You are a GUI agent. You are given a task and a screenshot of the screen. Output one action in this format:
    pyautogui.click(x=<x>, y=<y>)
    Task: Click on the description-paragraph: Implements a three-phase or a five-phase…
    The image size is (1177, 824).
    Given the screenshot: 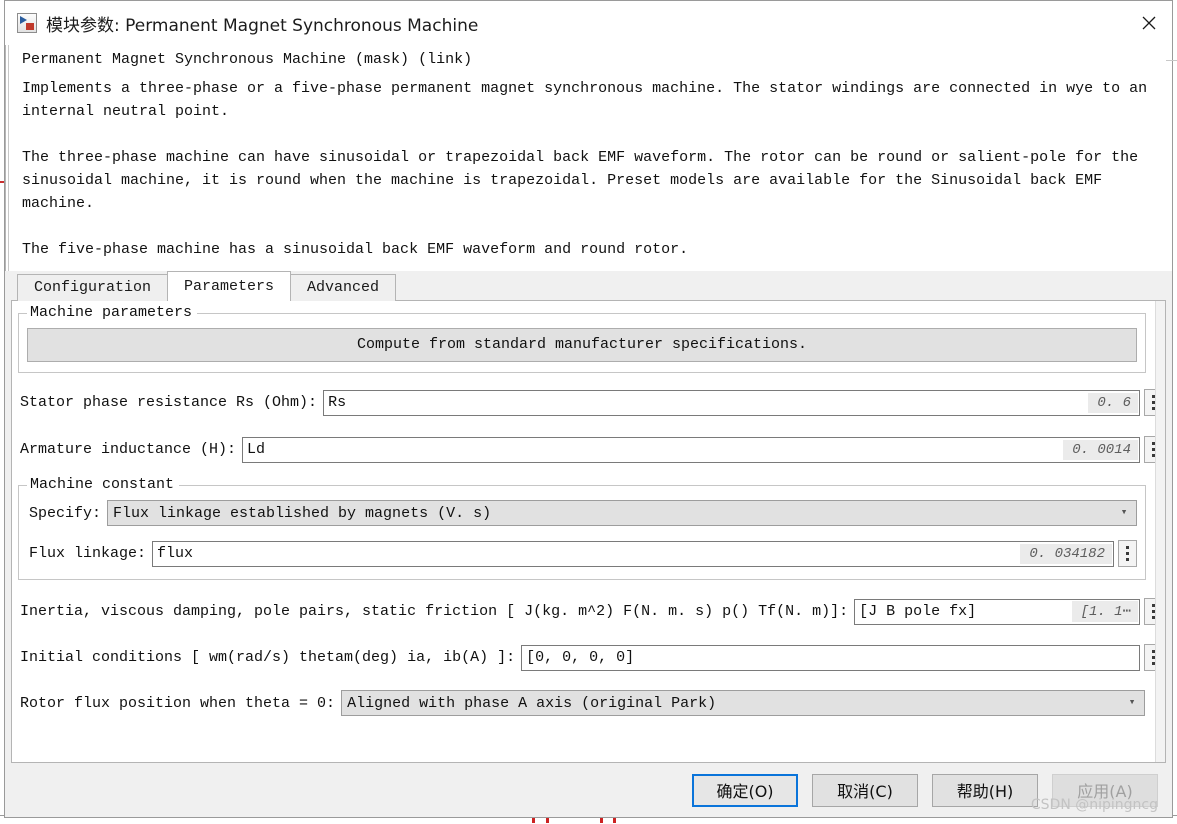 What is the action you would take?
    pyautogui.click(x=585, y=100)
    